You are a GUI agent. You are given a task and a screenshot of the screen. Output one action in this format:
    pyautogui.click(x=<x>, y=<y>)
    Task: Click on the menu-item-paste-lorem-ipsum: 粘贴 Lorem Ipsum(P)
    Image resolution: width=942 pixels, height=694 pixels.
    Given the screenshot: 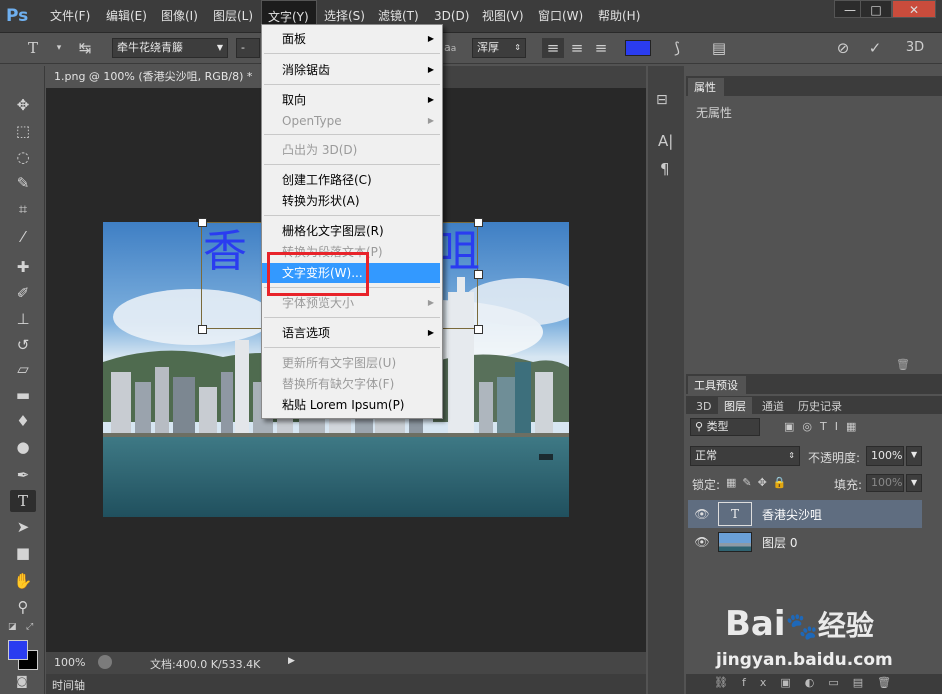 What is the action you would take?
    pyautogui.click(x=351, y=405)
    